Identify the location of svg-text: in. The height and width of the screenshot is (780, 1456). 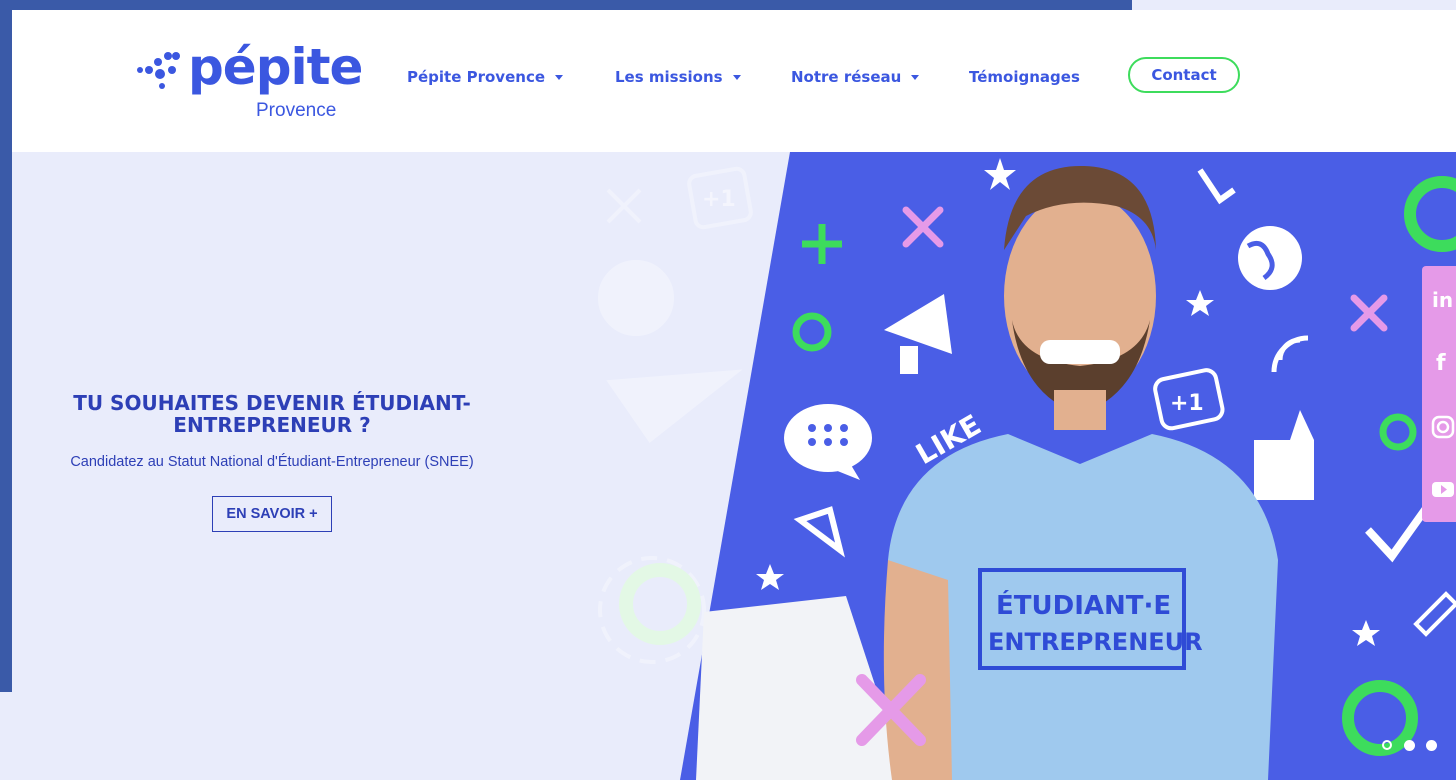
(1442, 300).